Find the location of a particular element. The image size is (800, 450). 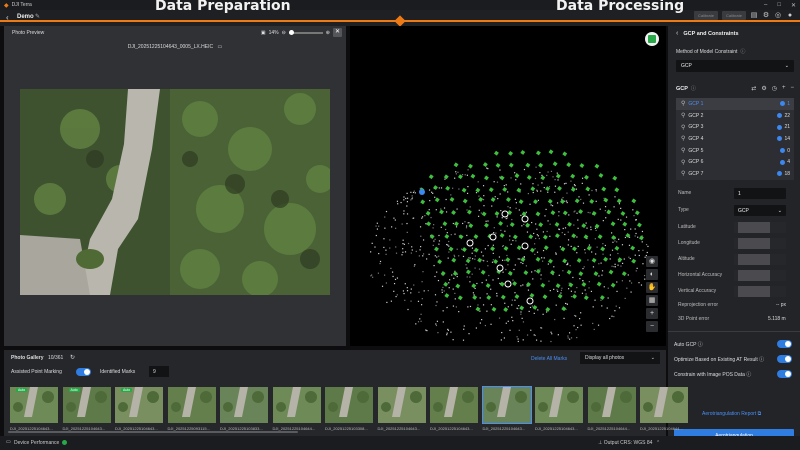

altitude-field is located at coordinates (760, 259).